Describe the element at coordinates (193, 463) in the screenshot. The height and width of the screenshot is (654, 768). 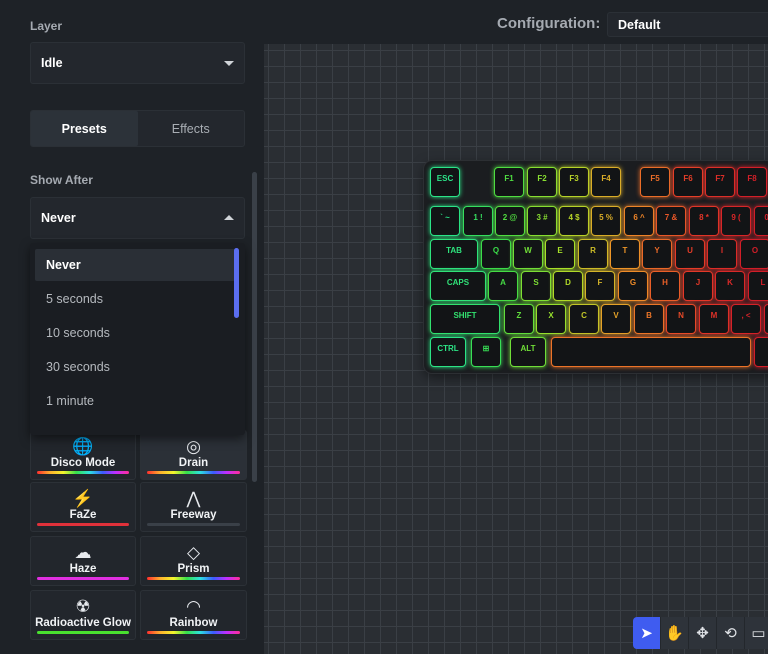
I see `preset-name: Drain` at that location.